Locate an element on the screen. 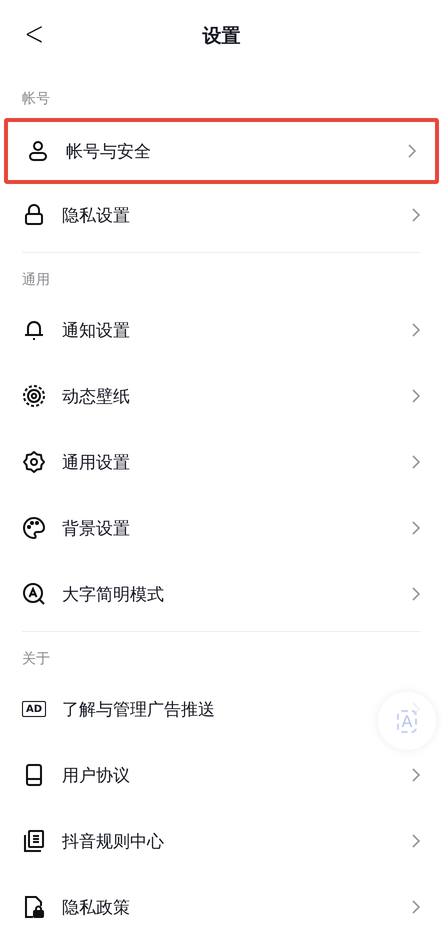 Image resolution: width=443 pixels, height=927 pixels. item-label: 隐私政策 is located at coordinates (96, 907).